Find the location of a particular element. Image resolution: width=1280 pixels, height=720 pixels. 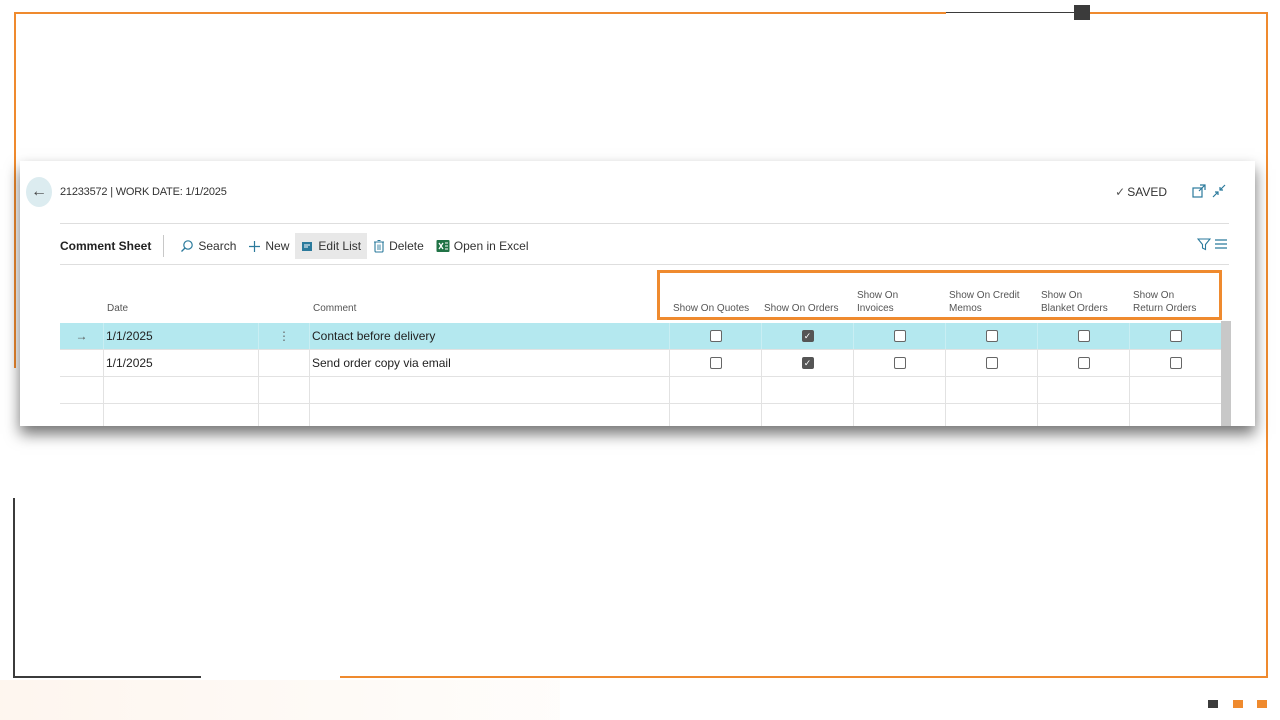

open-in-excel-label: Open in Excel is located at coordinates (491, 246).